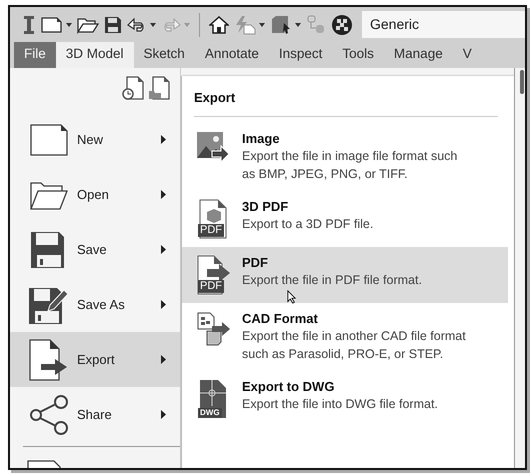  What do you see at coordinates (255, 263) in the screenshot?
I see `option-title: PDF` at bounding box center [255, 263].